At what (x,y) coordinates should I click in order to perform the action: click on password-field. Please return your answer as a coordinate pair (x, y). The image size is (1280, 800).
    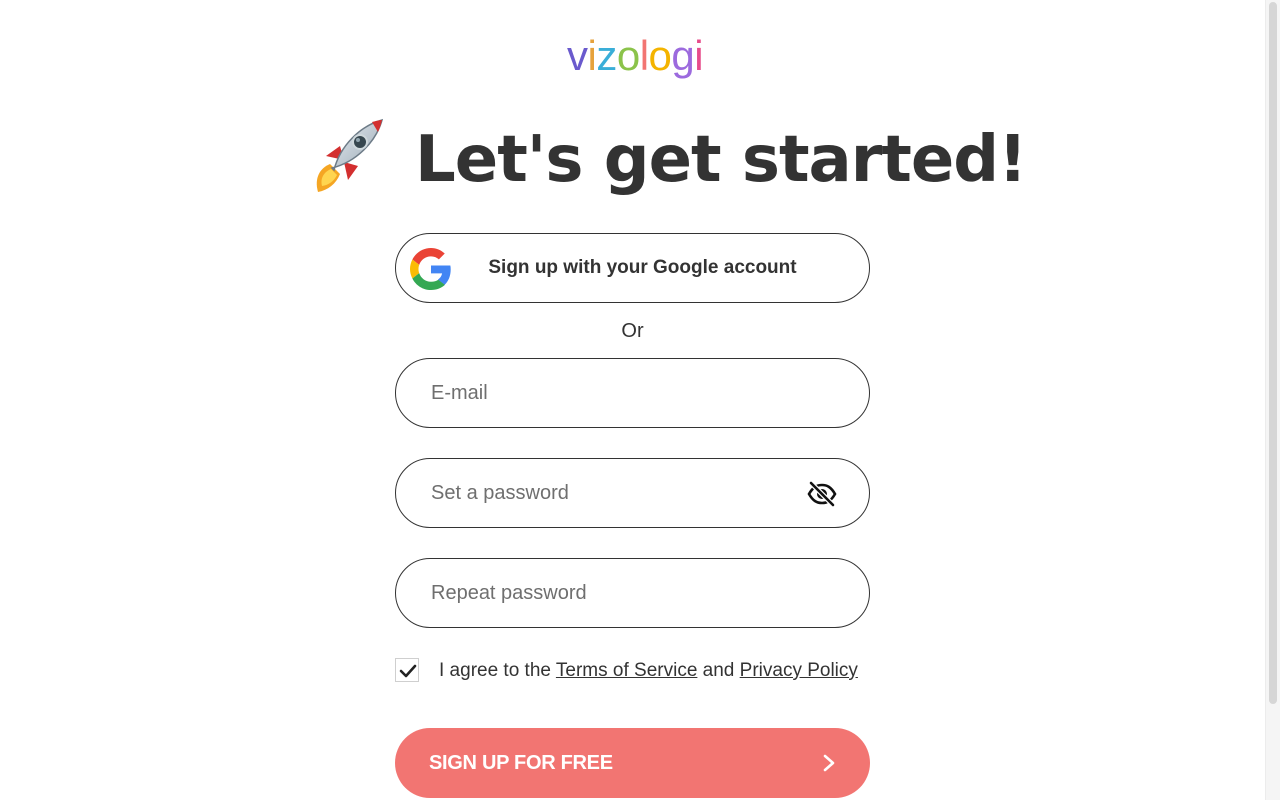
    Looking at the image, I should click on (632, 493).